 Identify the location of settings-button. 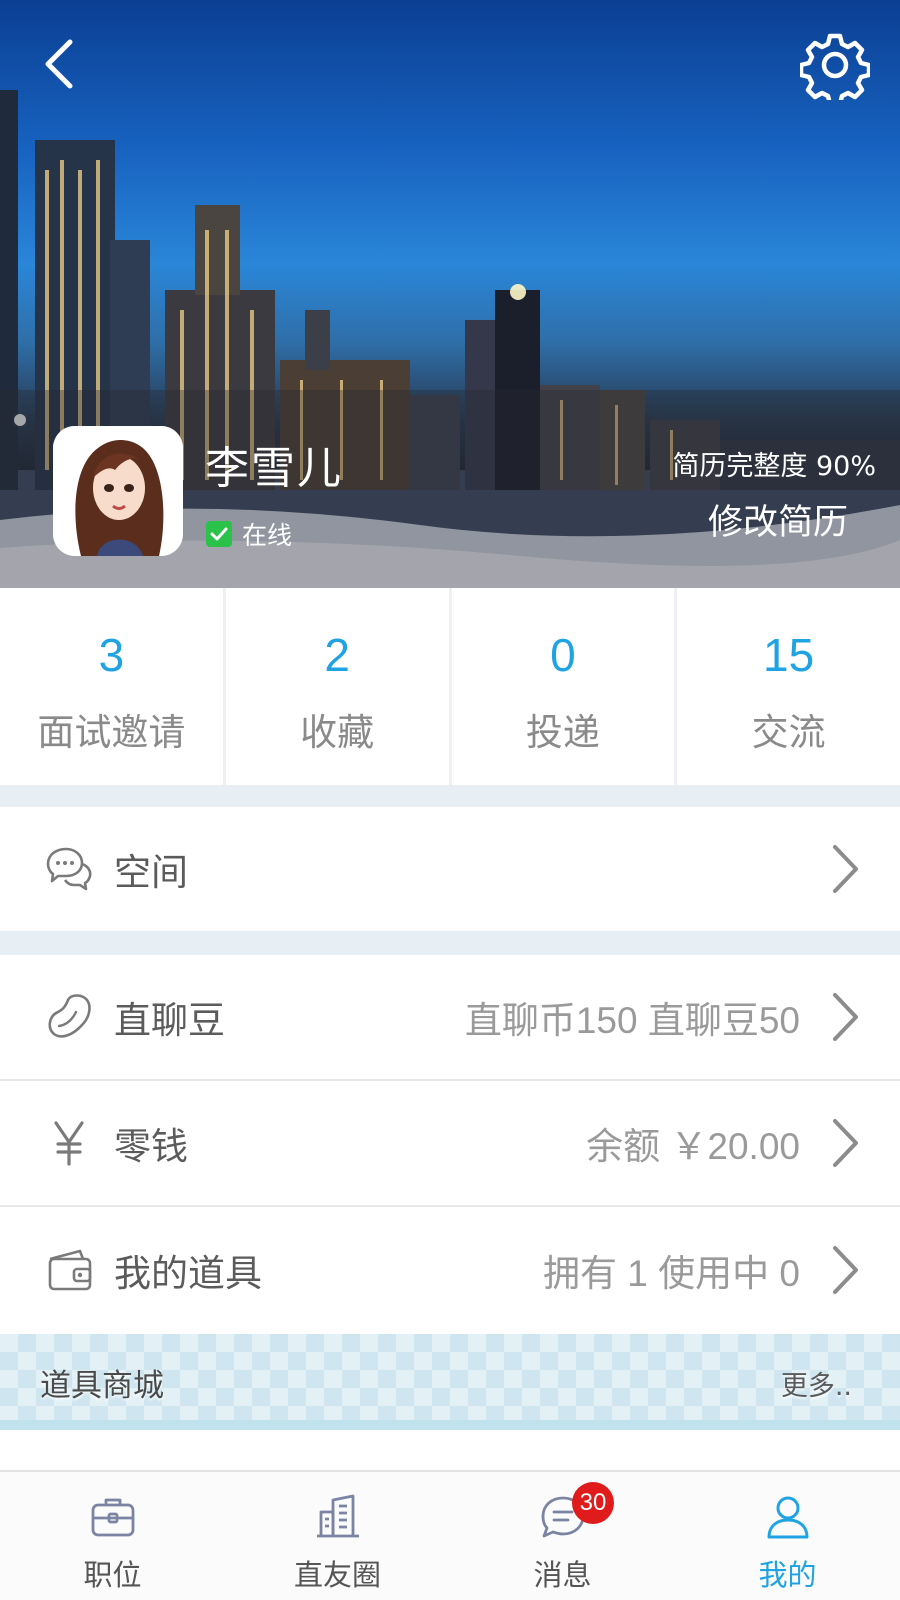
(835, 68).